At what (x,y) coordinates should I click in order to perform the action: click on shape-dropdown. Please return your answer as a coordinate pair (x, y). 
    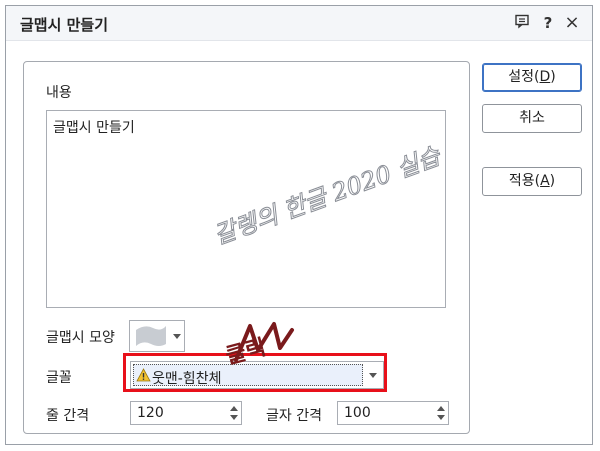
    Looking at the image, I should click on (157, 336).